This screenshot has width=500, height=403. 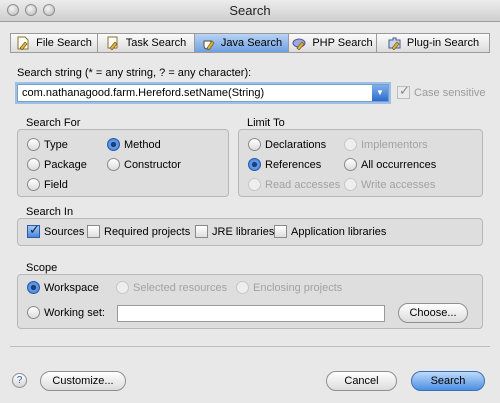 I want to click on divider, so click(x=250, y=346).